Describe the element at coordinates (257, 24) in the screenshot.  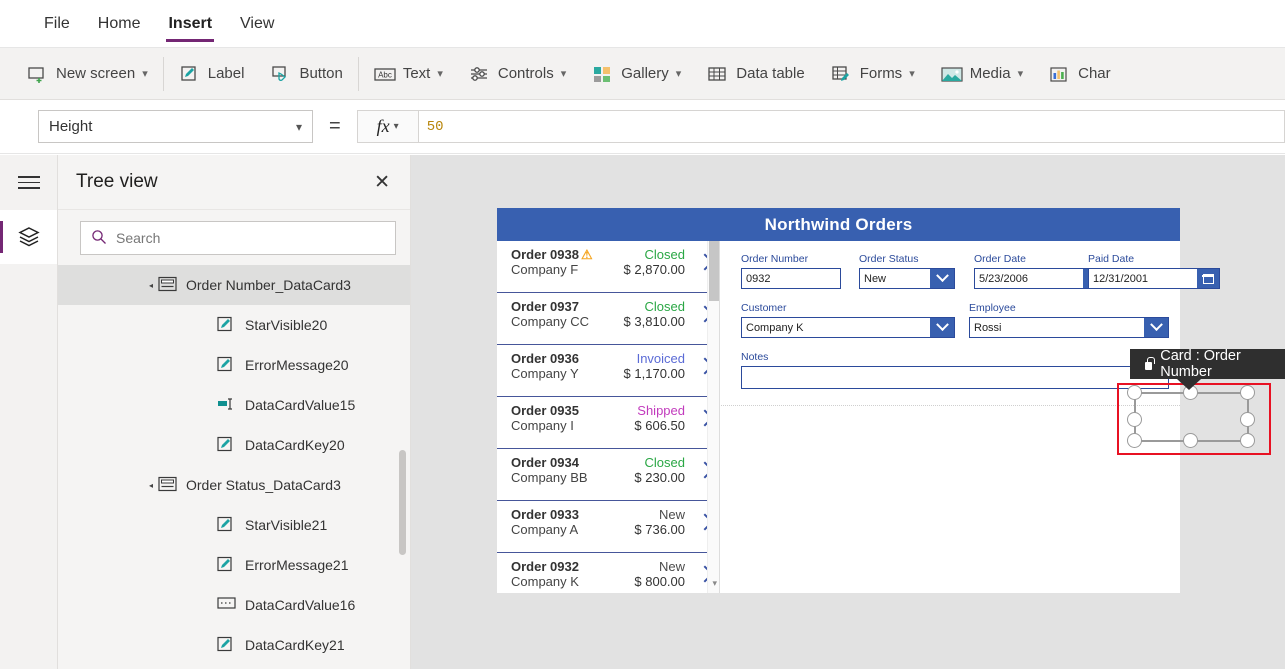
I see `menu-item-view: View` at that location.